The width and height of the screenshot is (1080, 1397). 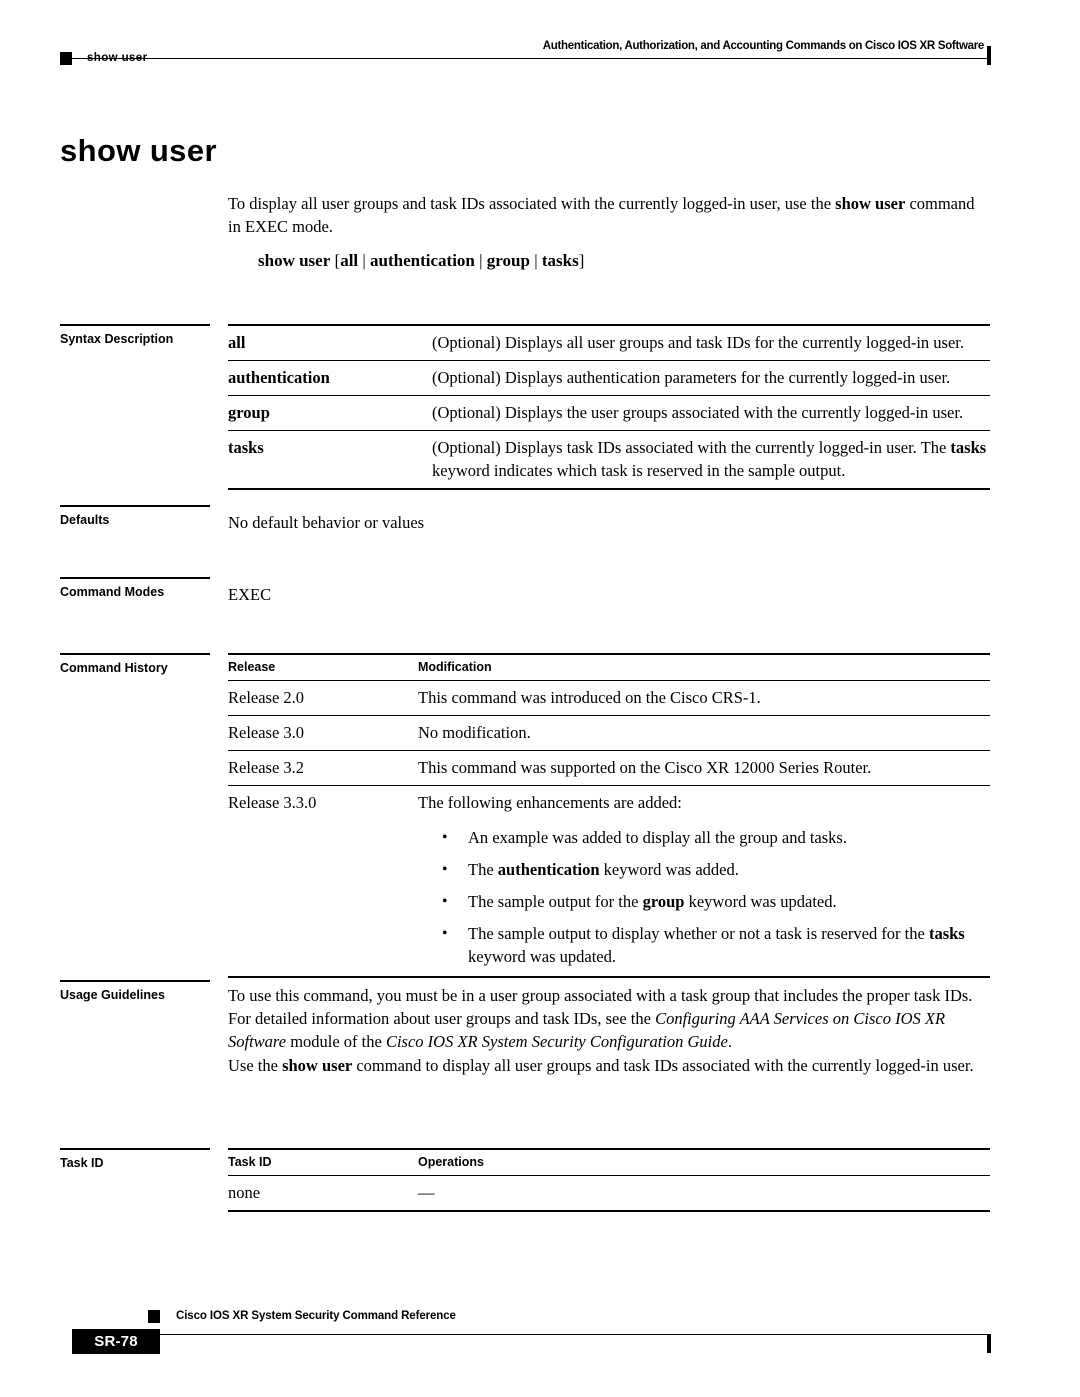 I want to click on release-value-0: Release 2.0, so click(x=323, y=698).